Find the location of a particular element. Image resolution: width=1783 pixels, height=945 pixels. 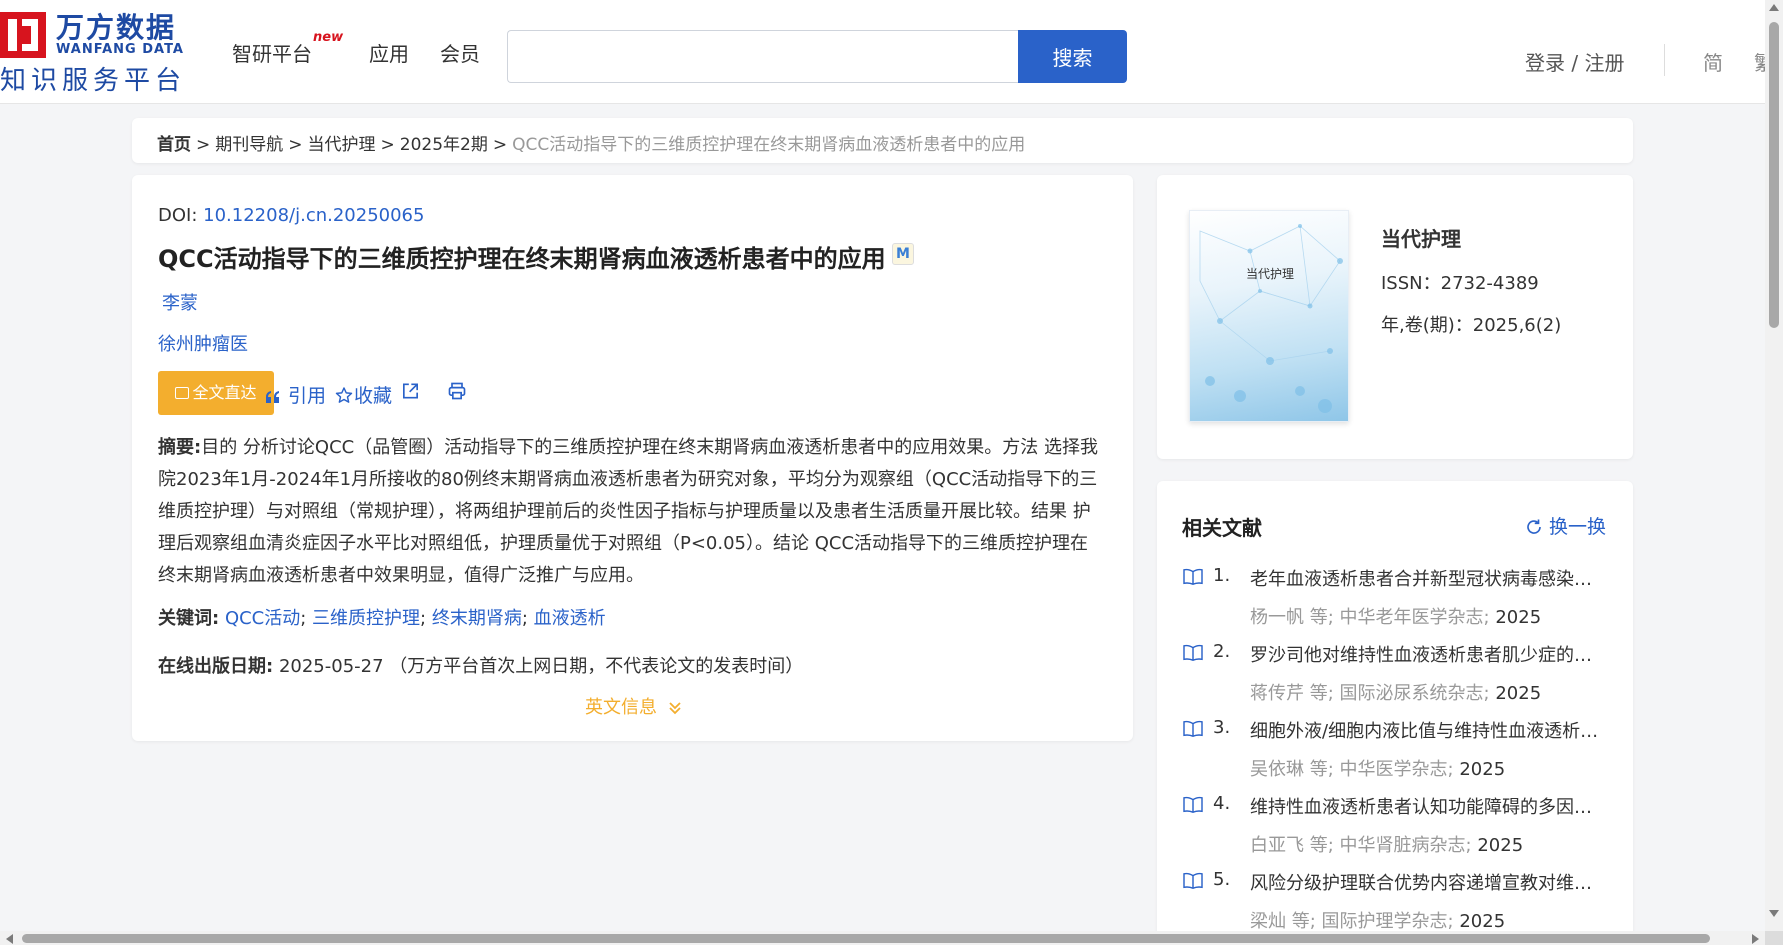

keyword-link: 终末期肾病 is located at coordinates (477, 618).